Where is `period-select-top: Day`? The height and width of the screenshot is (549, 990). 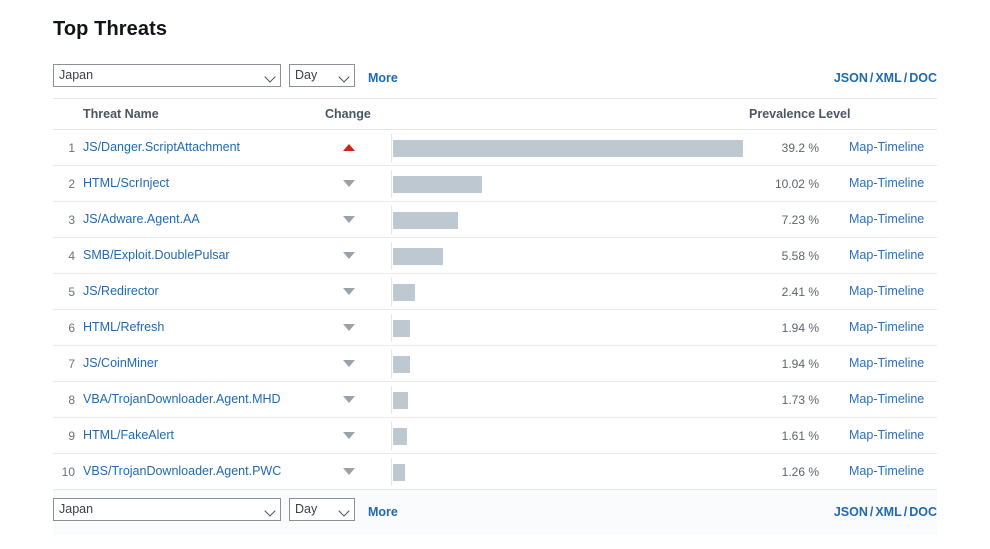 period-select-top: Day is located at coordinates (322, 75).